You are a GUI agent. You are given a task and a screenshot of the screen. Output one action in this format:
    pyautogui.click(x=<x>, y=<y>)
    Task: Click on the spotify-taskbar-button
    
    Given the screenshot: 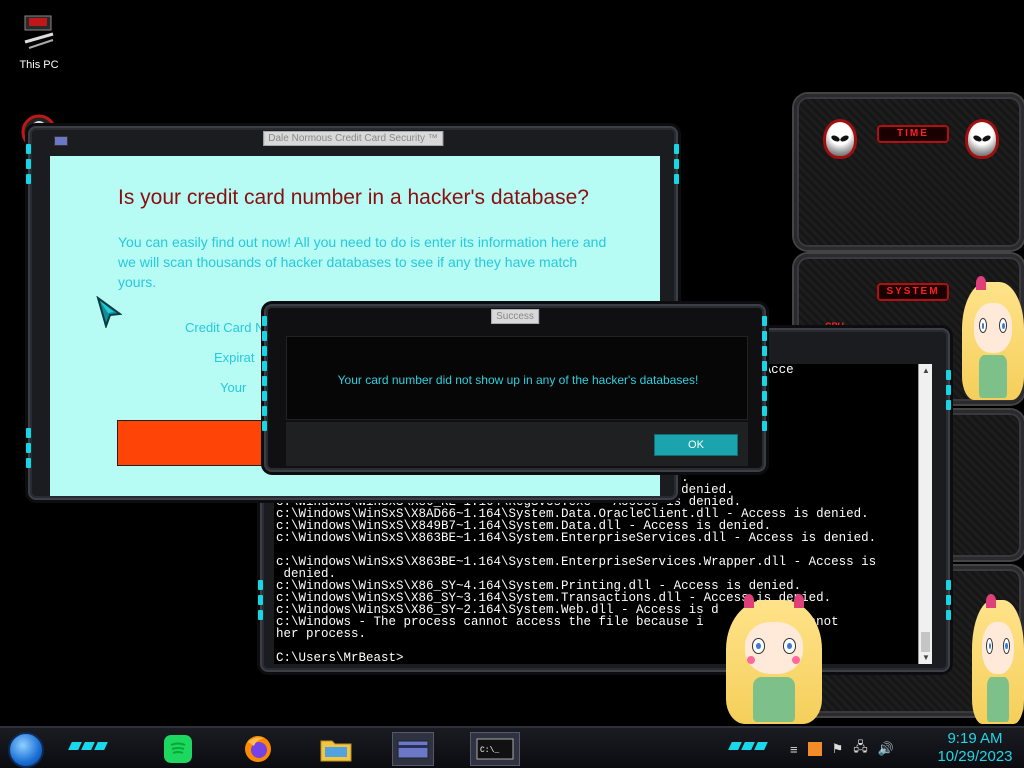 What is the action you would take?
    pyautogui.click(x=178, y=749)
    